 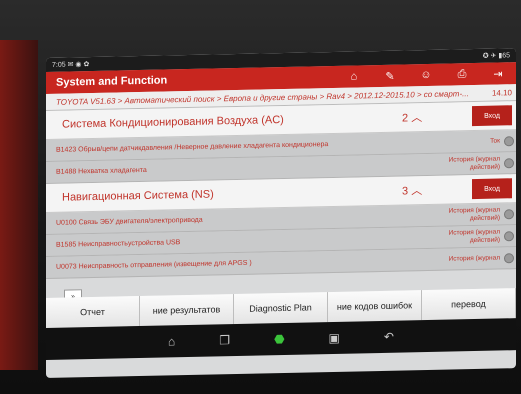 What do you see at coordinates (279, 339) in the screenshot?
I see `vci-icon: ⬣` at bounding box center [279, 339].